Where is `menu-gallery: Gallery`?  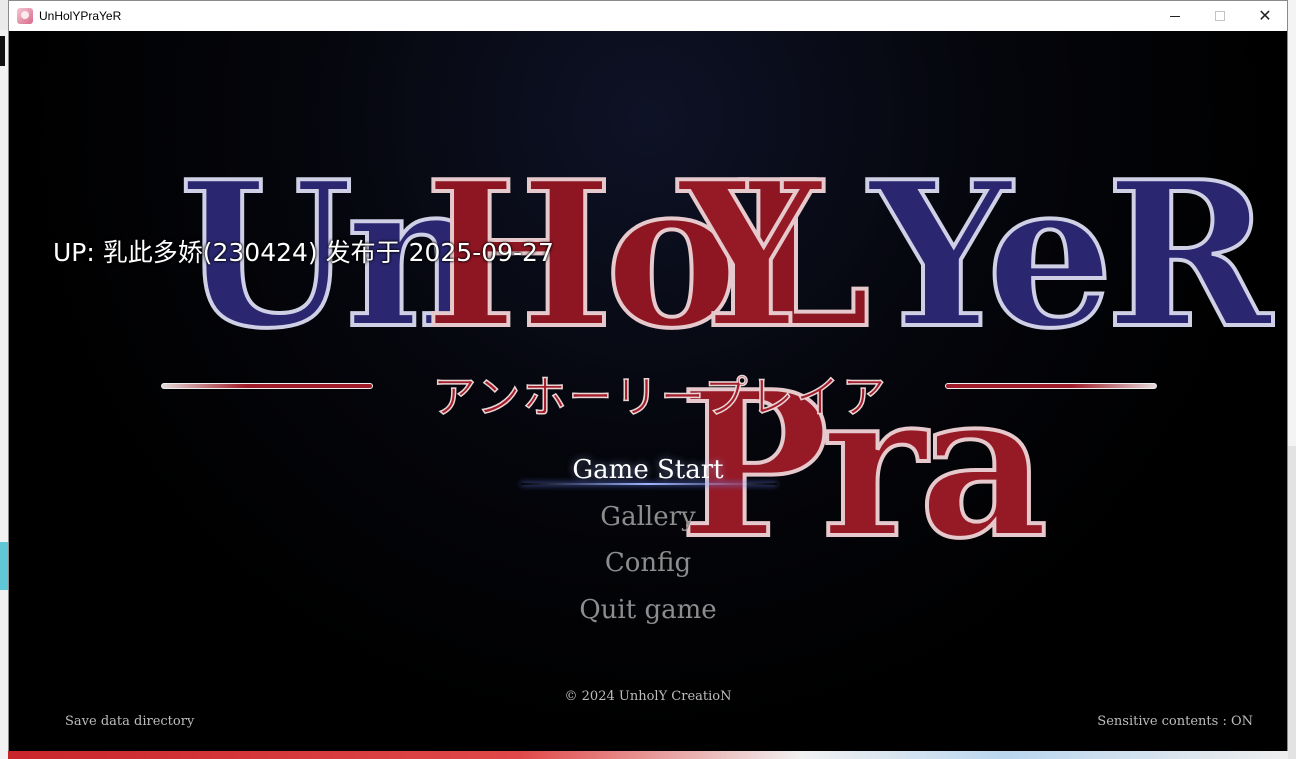
menu-gallery: Gallery is located at coordinates (648, 517).